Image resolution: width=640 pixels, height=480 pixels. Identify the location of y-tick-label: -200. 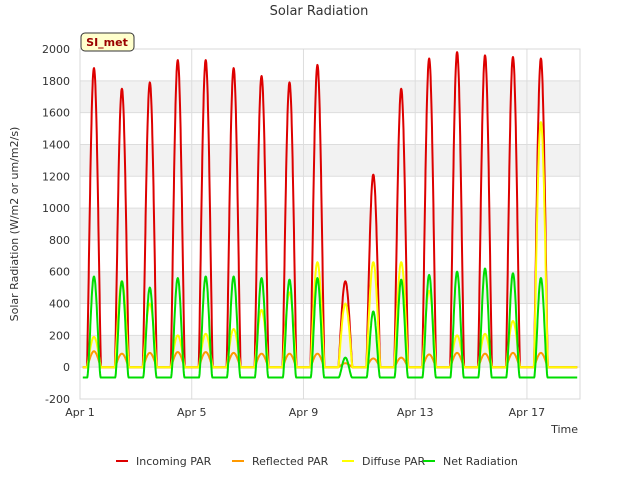
(57, 399).